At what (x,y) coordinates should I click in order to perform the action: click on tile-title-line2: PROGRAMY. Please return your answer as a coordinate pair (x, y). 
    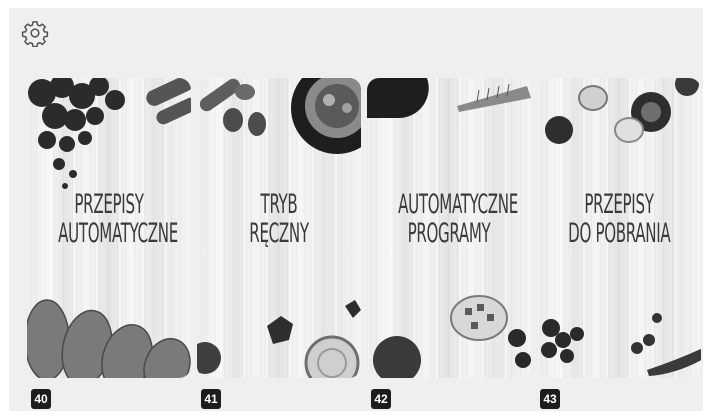
    Looking at the image, I should click on (449, 233).